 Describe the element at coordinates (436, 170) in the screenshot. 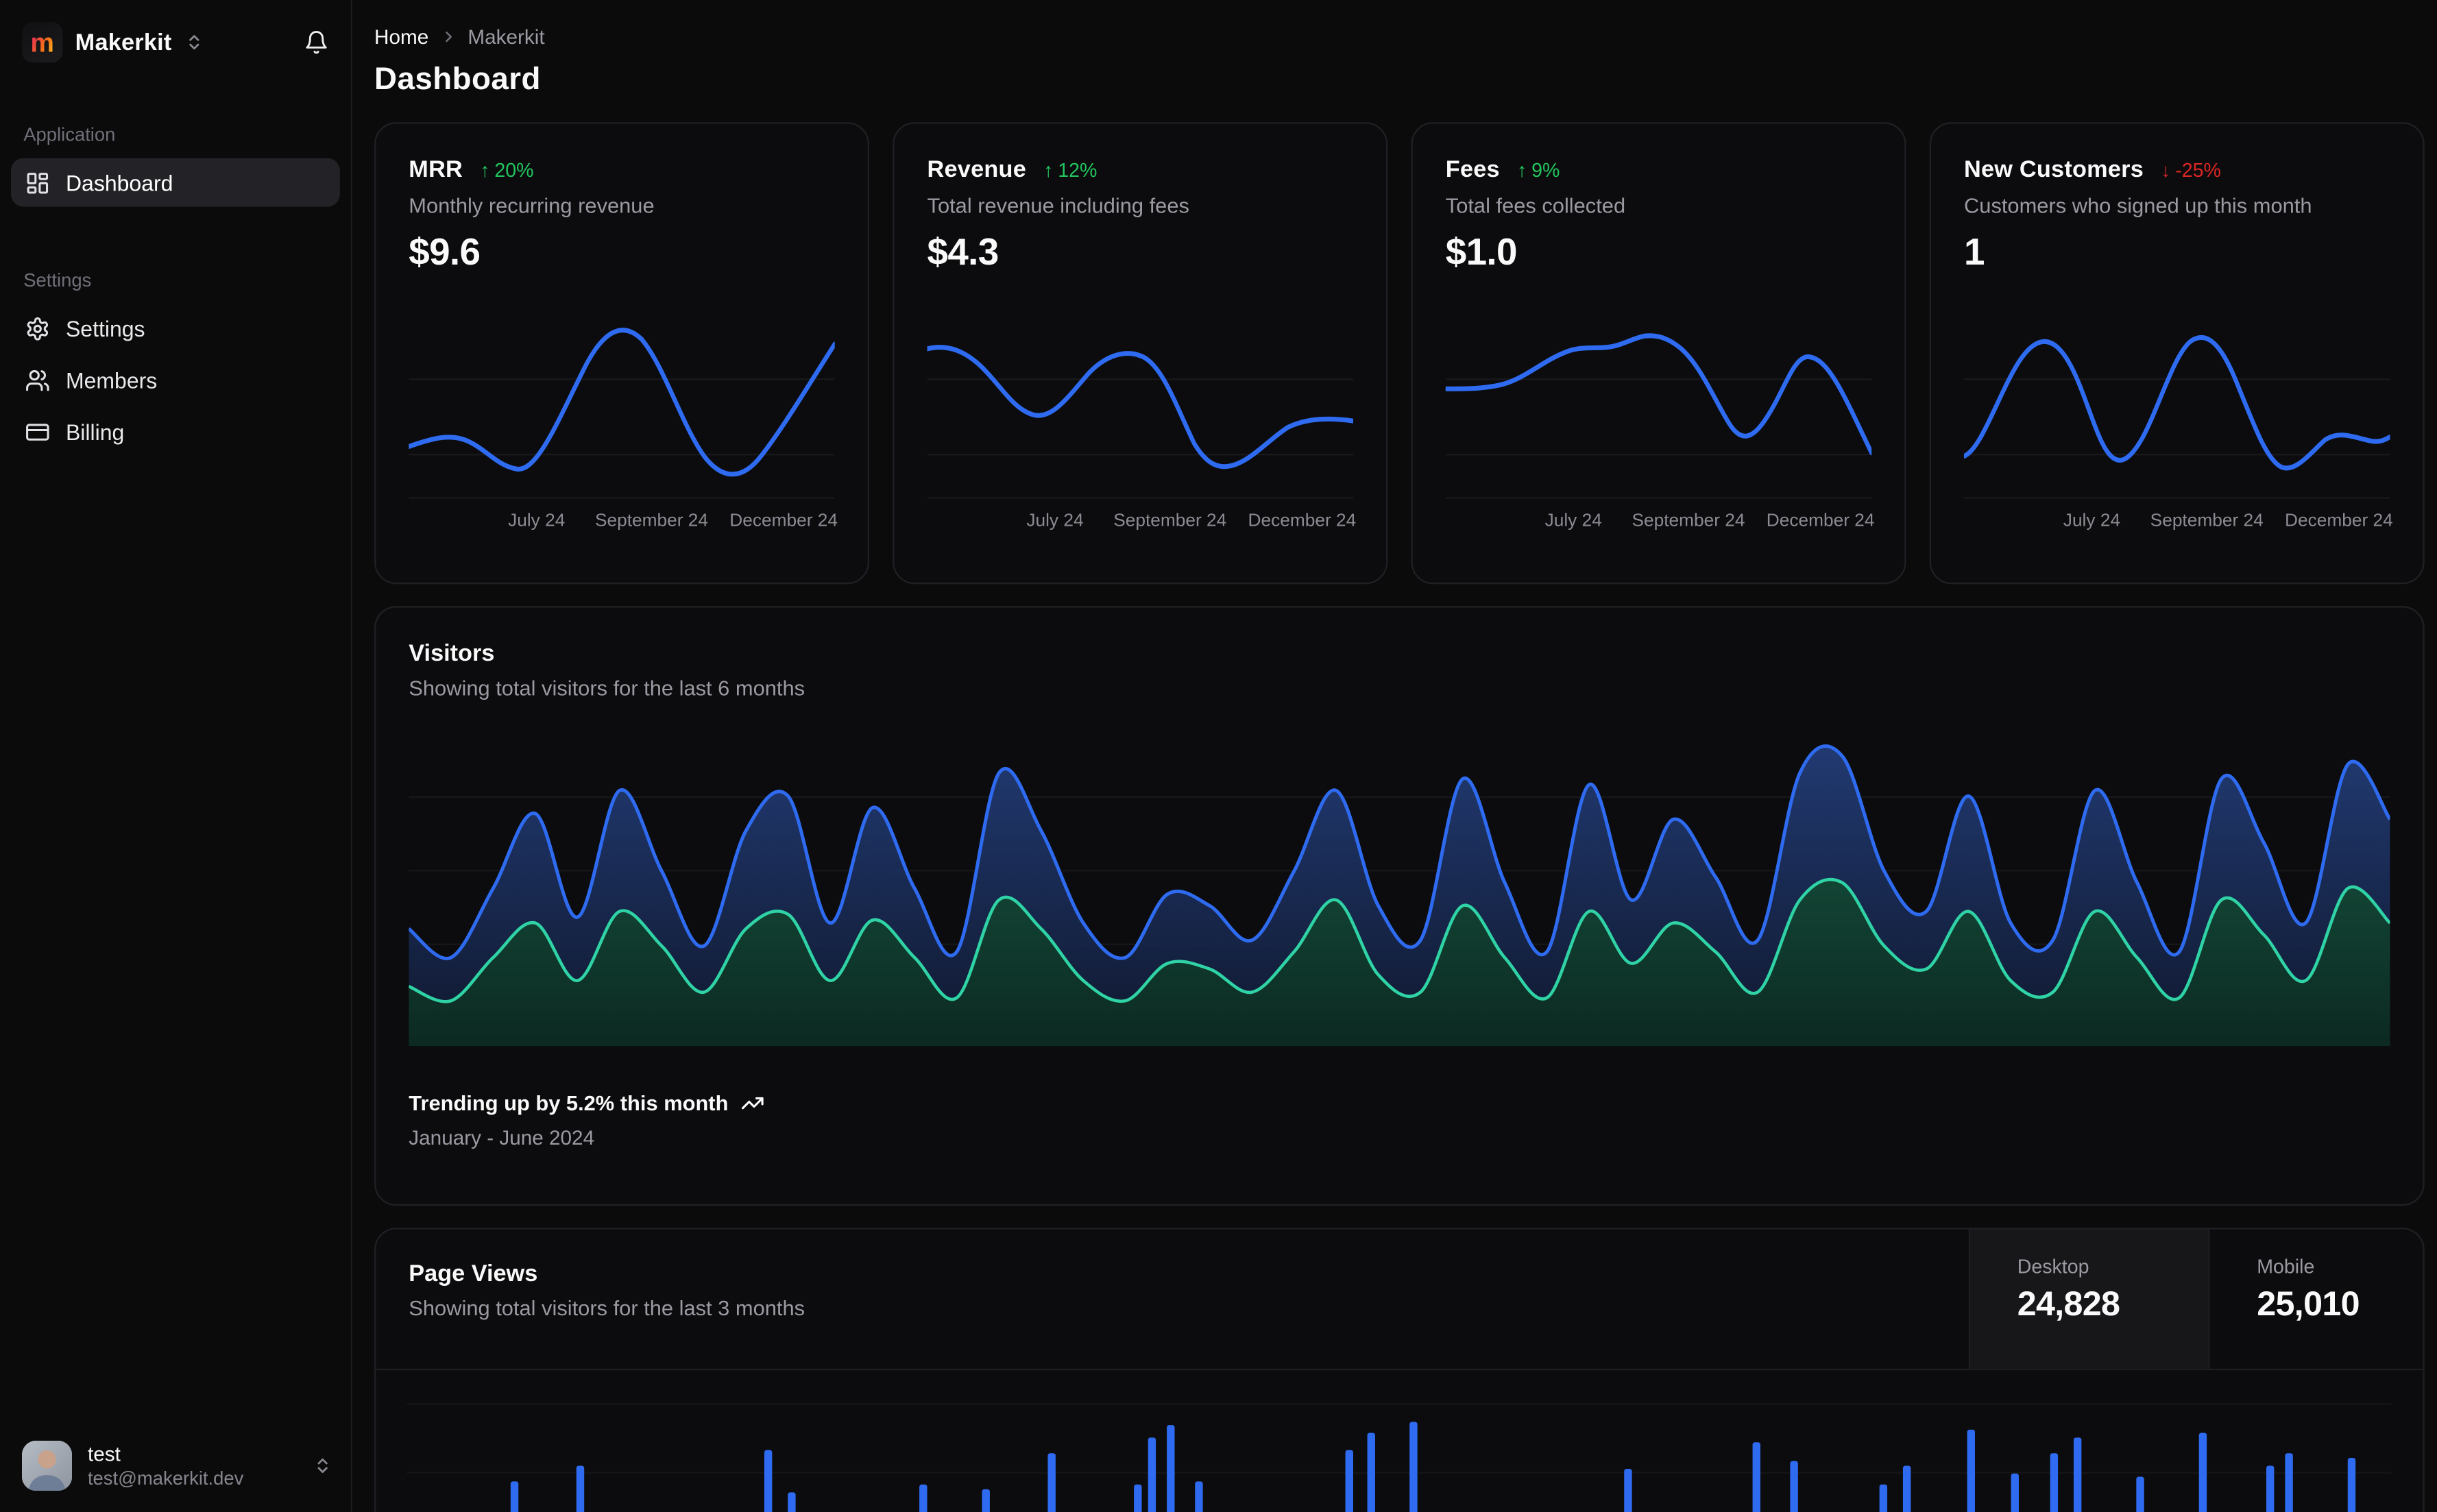

I see `stat-title: MRR` at that location.